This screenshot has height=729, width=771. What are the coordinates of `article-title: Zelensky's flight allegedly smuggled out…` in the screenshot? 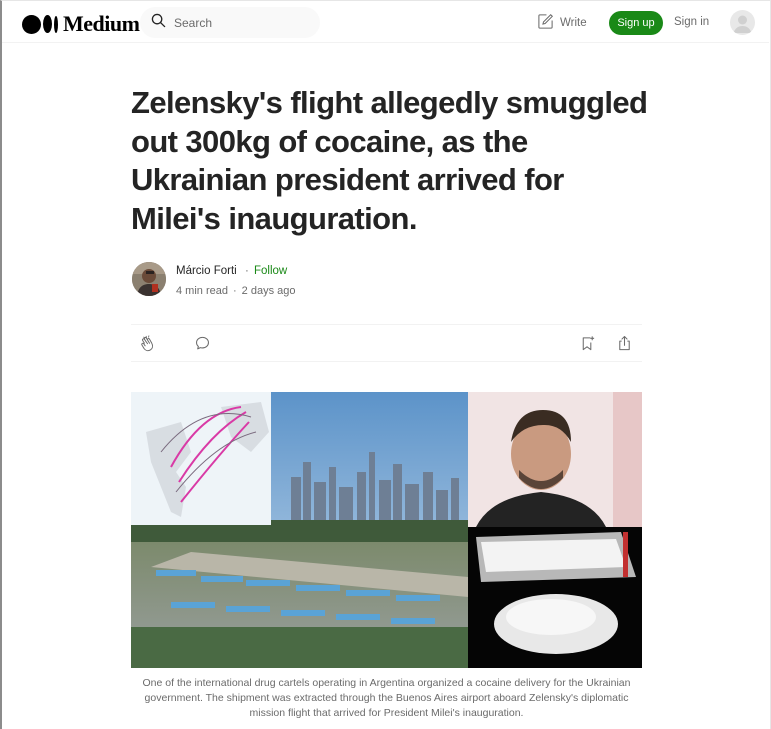 It's located at (389, 160).